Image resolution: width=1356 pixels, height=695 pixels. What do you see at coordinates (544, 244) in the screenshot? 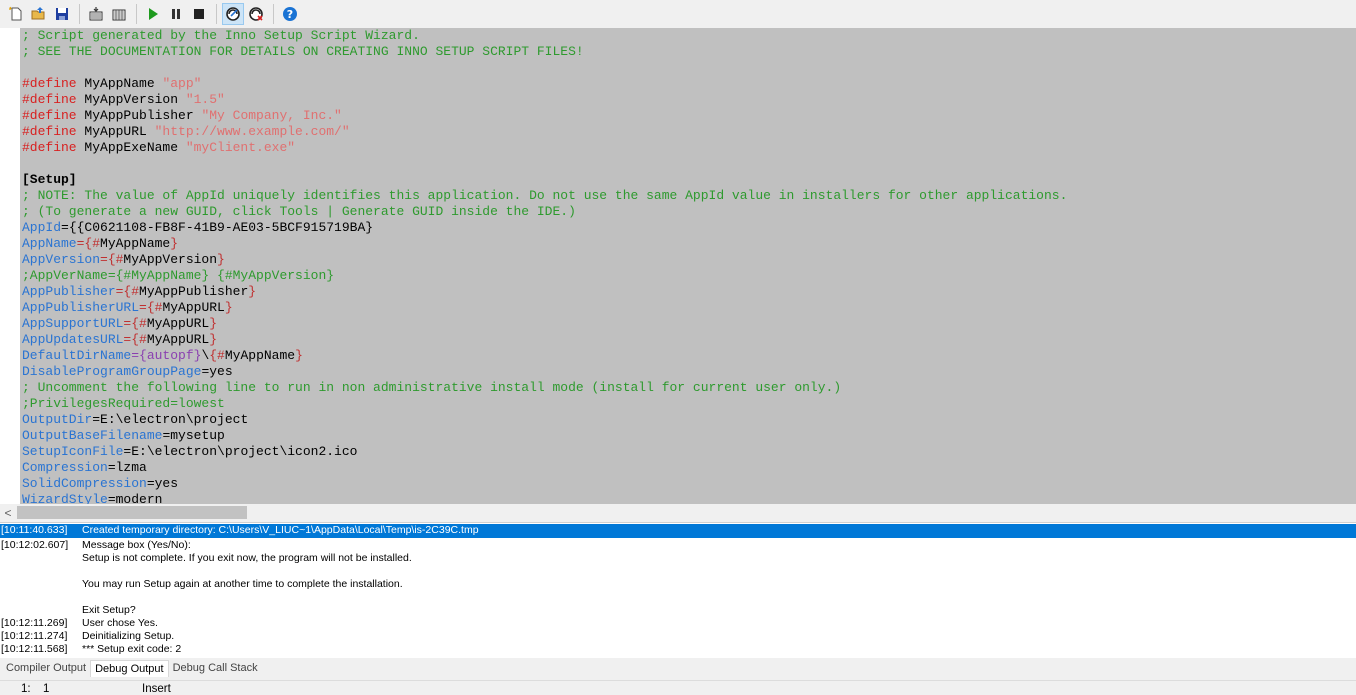
I see `code-line: AppName={#MyAppName}` at bounding box center [544, 244].